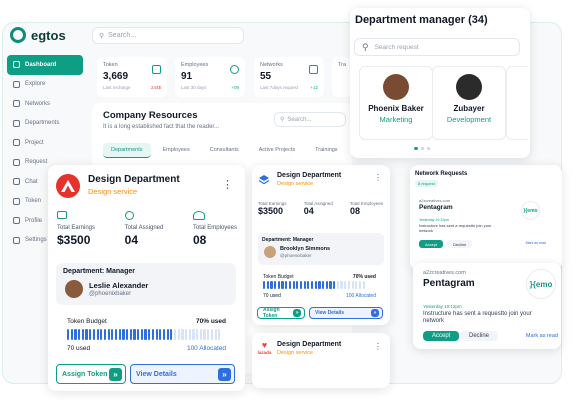  Describe the element at coordinates (434, 220) in the screenshot. I see `request-time: Yesterday 10:12pm` at that location.